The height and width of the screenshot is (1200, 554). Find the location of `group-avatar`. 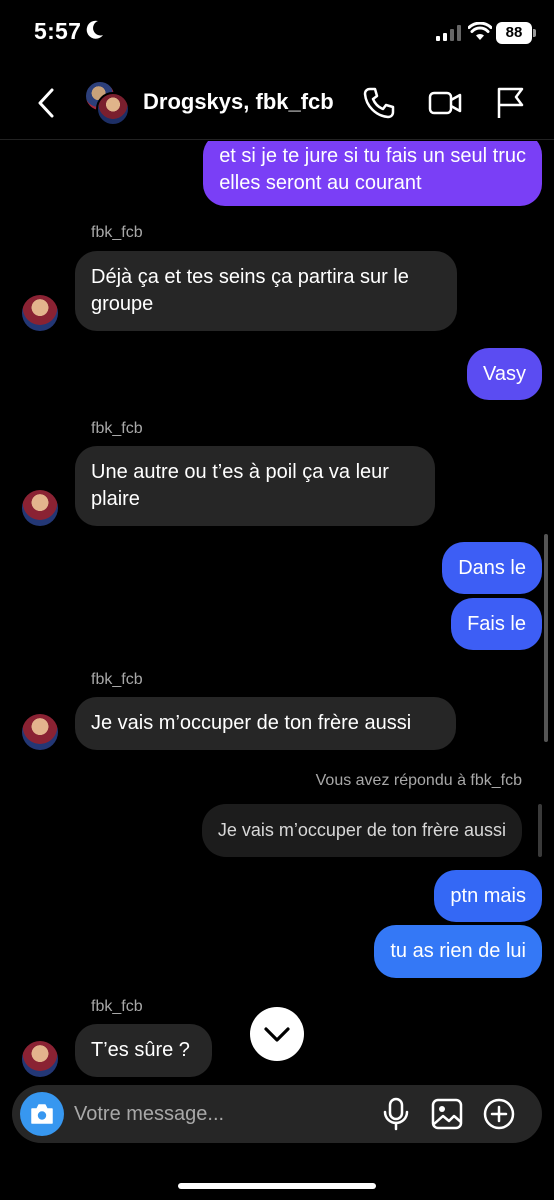

group-avatar is located at coordinates (108, 104).